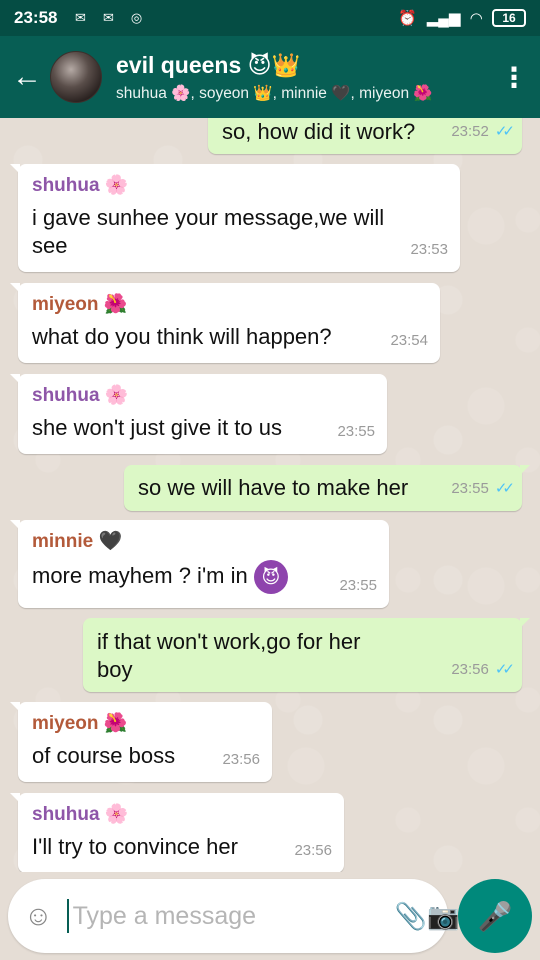  I want to click on message-text: so we will have to make her, so click(273, 487).